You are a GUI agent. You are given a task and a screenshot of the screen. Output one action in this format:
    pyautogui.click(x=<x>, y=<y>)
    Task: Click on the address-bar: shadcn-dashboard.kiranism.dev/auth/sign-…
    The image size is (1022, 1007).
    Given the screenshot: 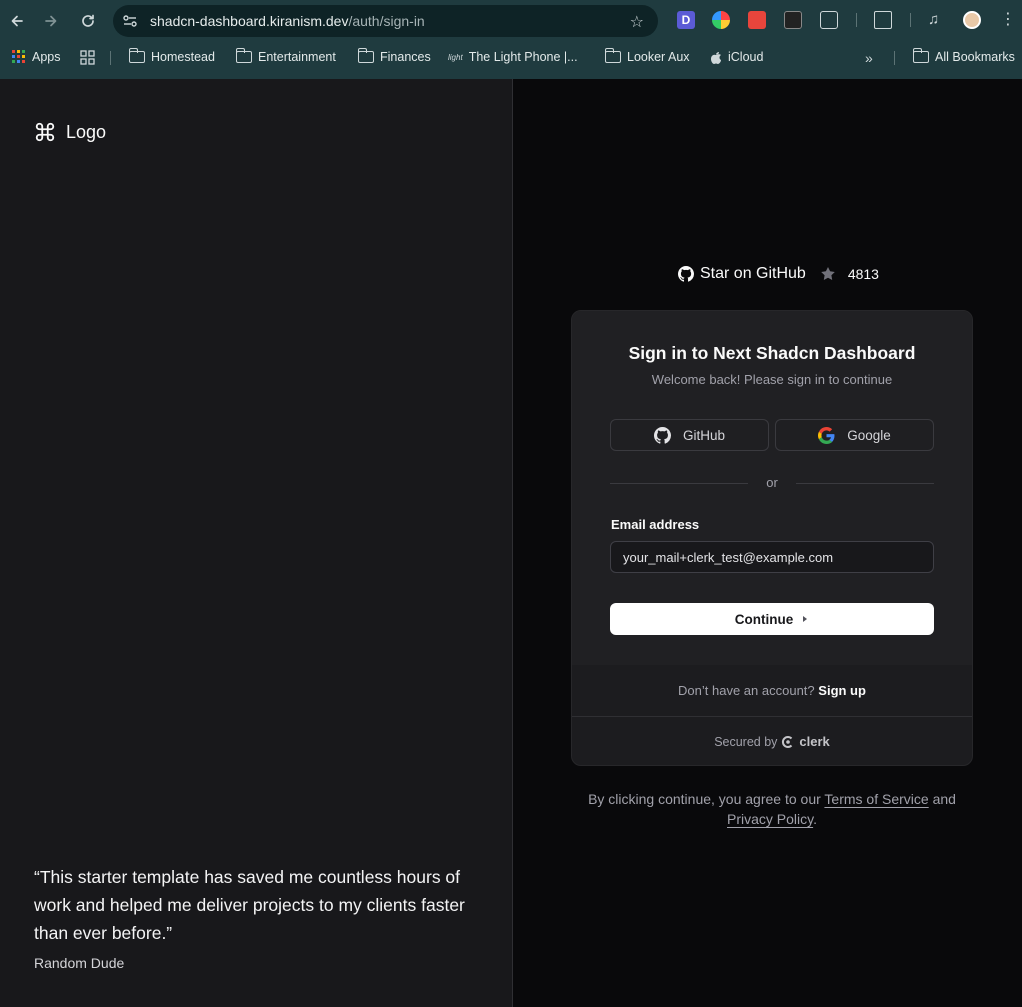 What is the action you would take?
    pyautogui.click(x=385, y=21)
    